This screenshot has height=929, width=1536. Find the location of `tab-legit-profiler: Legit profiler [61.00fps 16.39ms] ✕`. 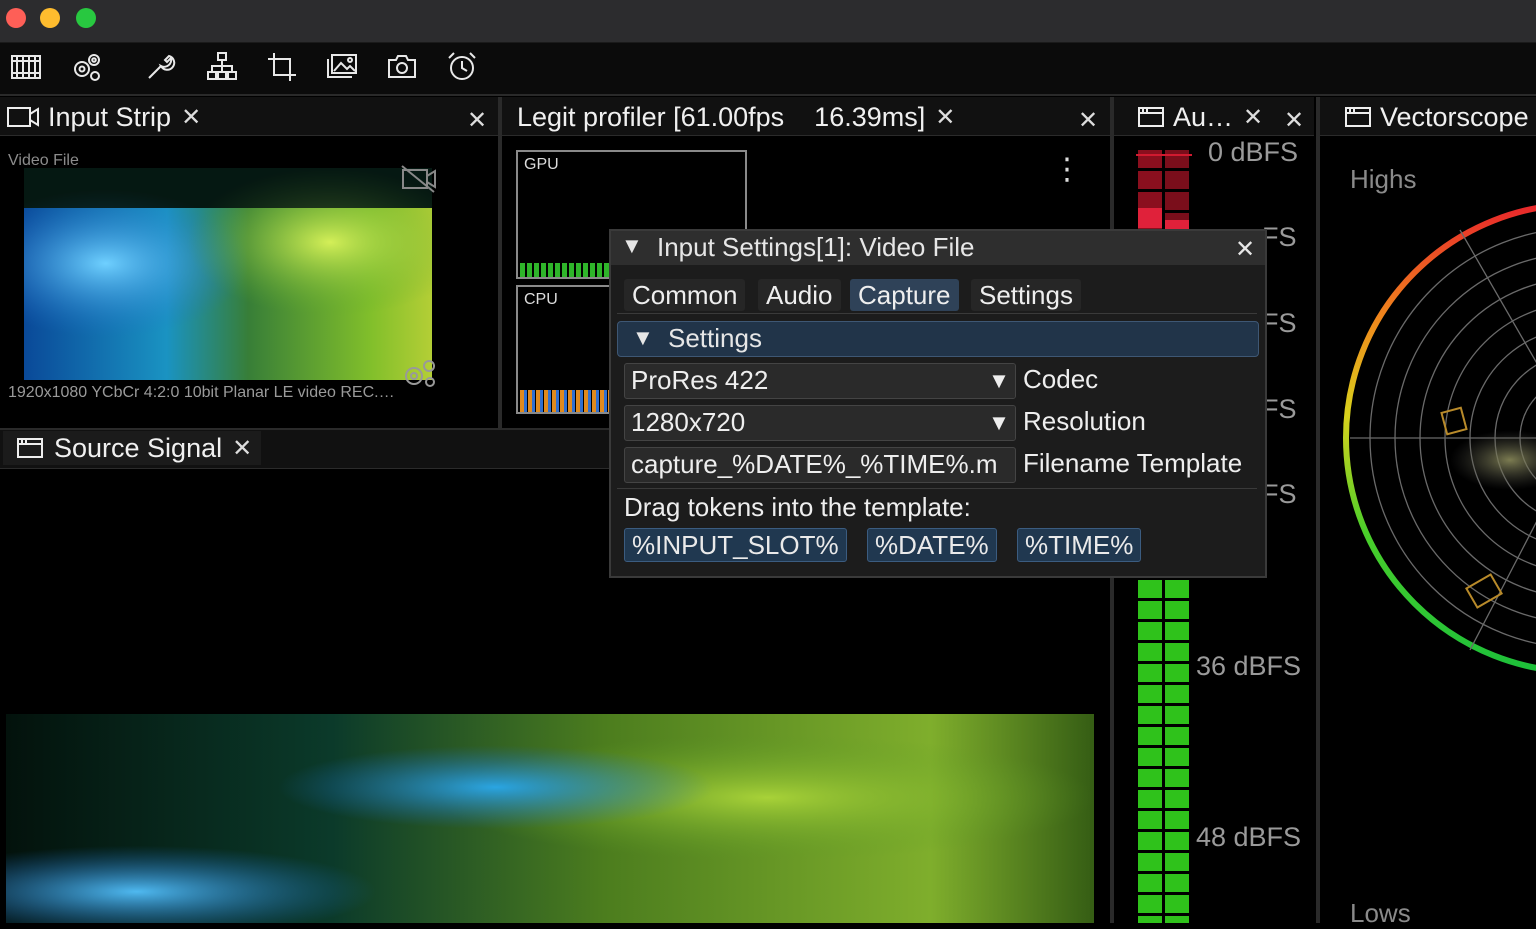

tab-legit-profiler: Legit profiler [61.00fps 16.39ms] ✕ is located at coordinates (736, 117).